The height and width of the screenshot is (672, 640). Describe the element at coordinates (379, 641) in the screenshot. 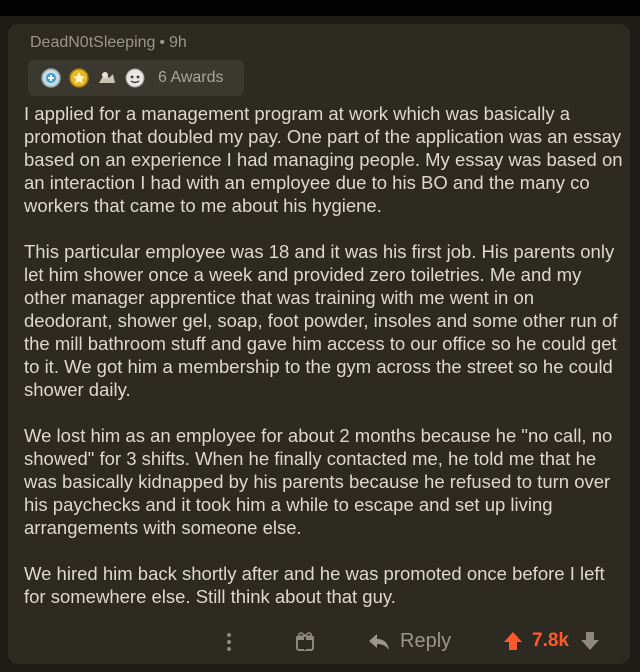

I see `reply-arrow-icon` at that location.